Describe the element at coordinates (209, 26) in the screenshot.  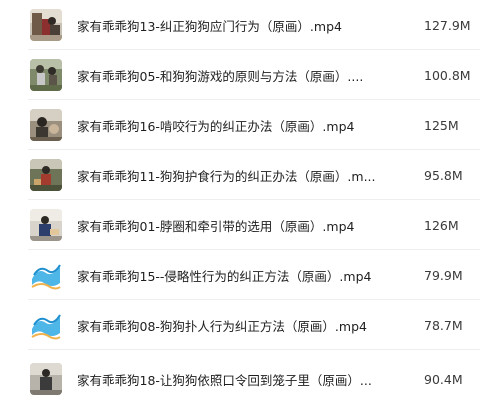
I see `file-name: 家有乖乖狗13-纠正狗狗应门行为（原画）.mp4` at that location.